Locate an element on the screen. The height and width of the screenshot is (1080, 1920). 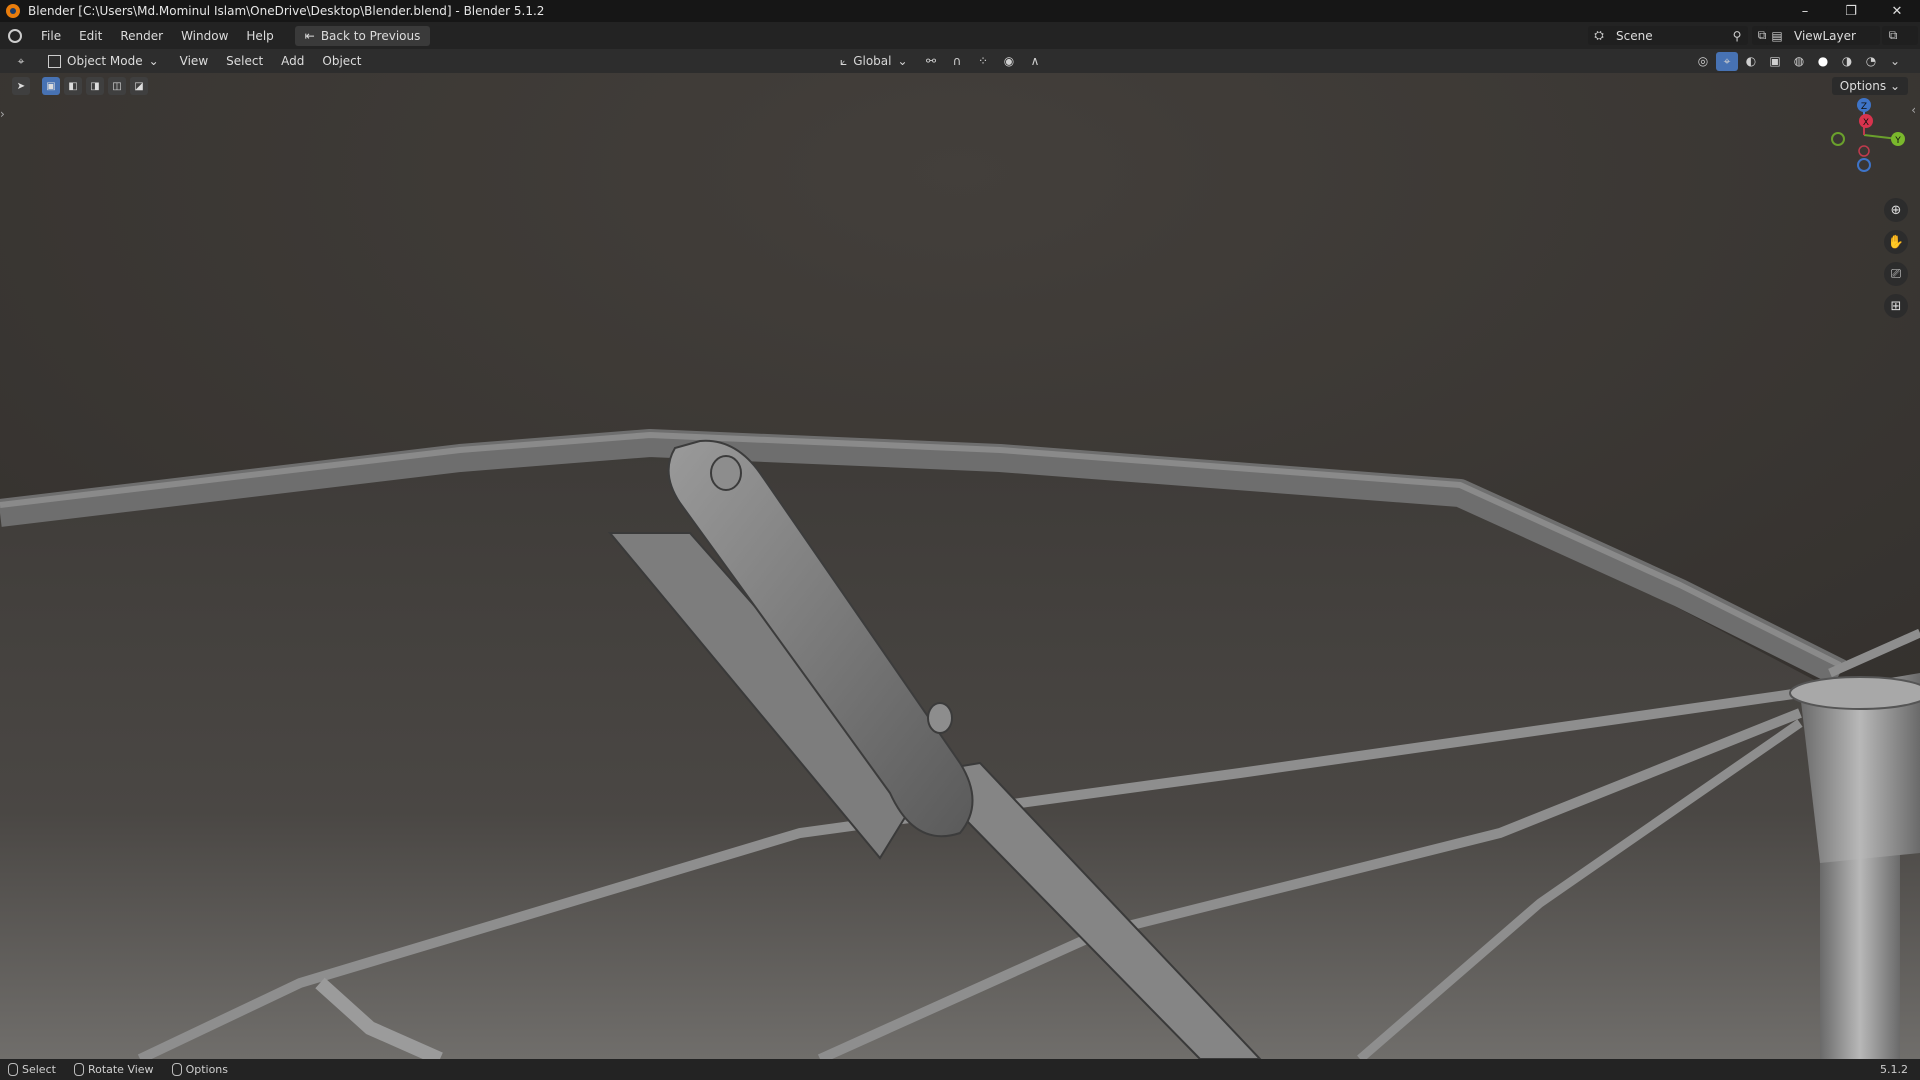
status-select: Select is located at coordinates (32, 1069).